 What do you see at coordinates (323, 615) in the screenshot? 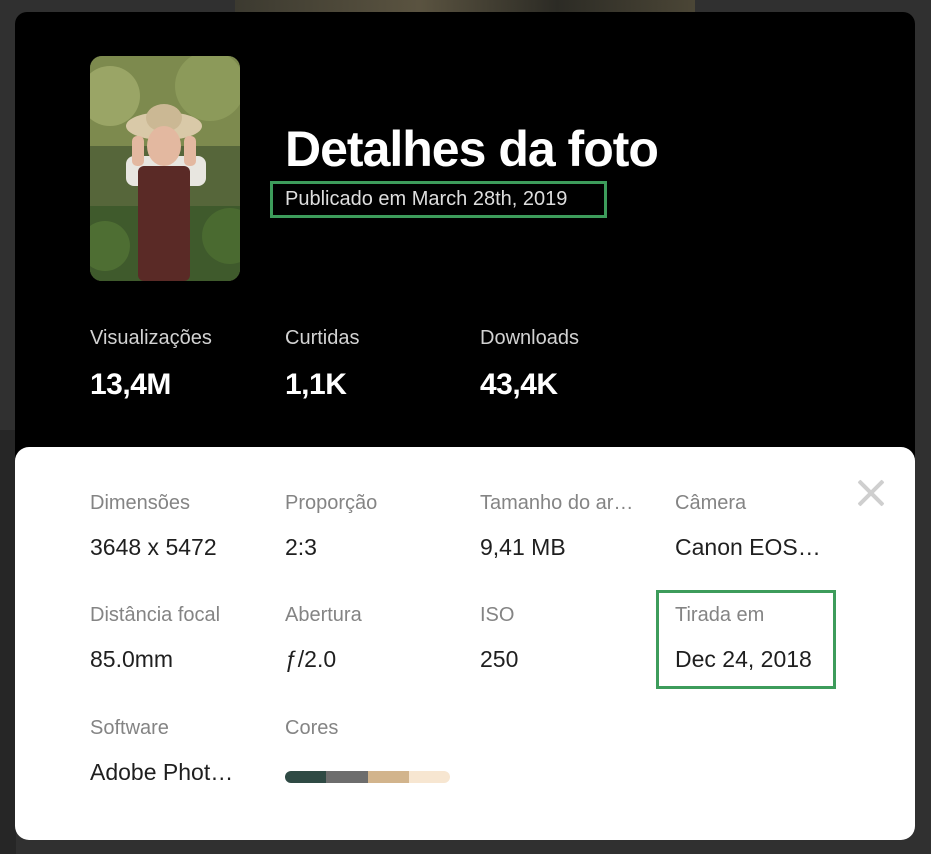
I see `detail-label: Abertura` at bounding box center [323, 615].